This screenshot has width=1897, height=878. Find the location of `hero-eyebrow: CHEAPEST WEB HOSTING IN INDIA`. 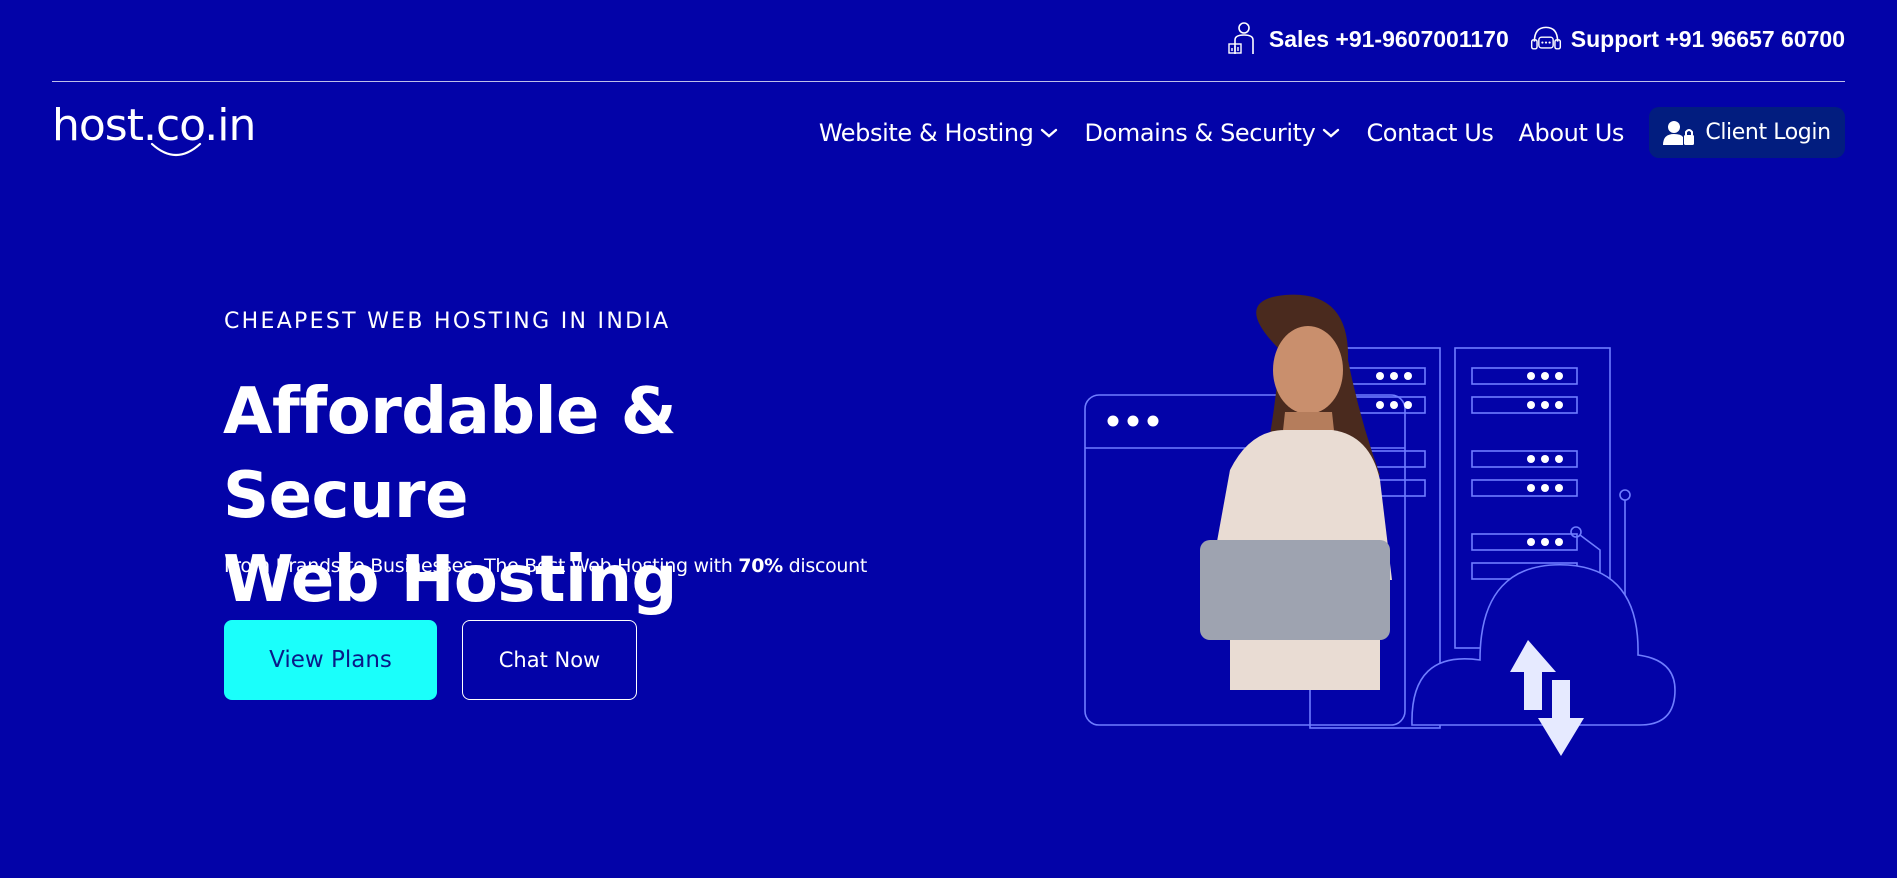

hero-eyebrow: CHEAPEST WEB HOSTING IN INDIA is located at coordinates (447, 321).